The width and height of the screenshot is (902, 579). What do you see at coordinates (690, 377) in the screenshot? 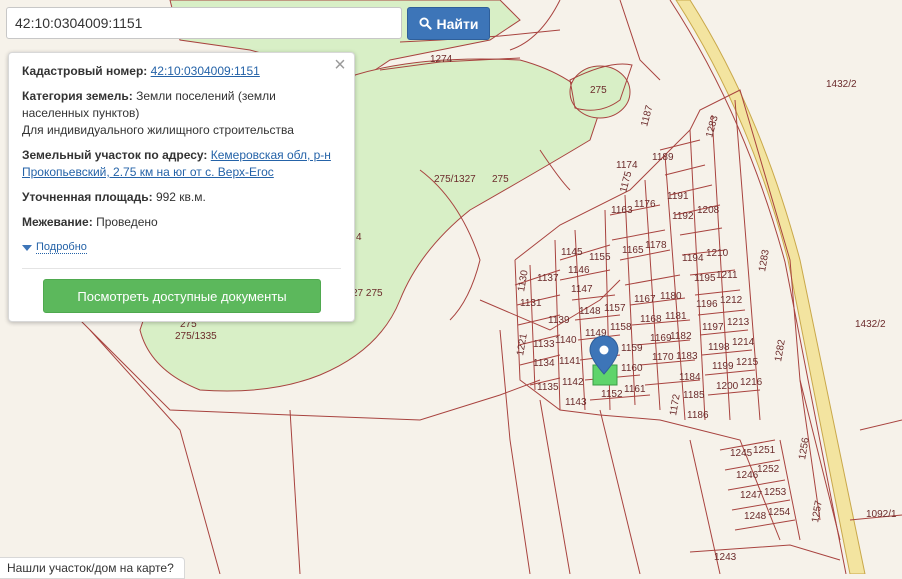
I see `map-label: 1184` at bounding box center [690, 377].